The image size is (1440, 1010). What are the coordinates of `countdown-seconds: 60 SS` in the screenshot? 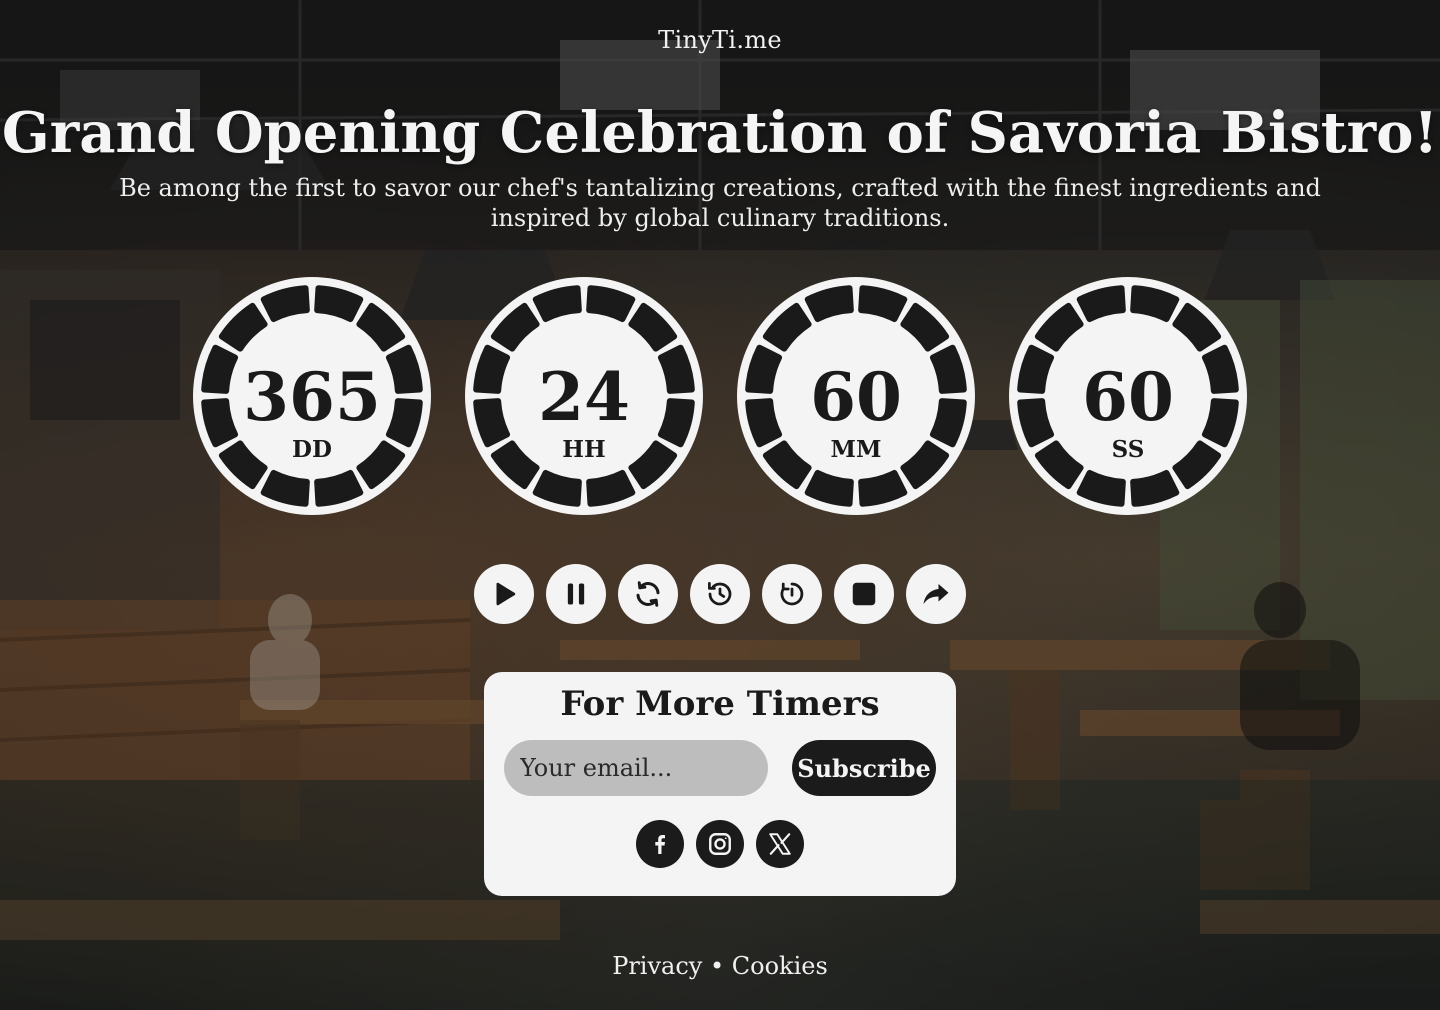 It's located at (1128, 396).